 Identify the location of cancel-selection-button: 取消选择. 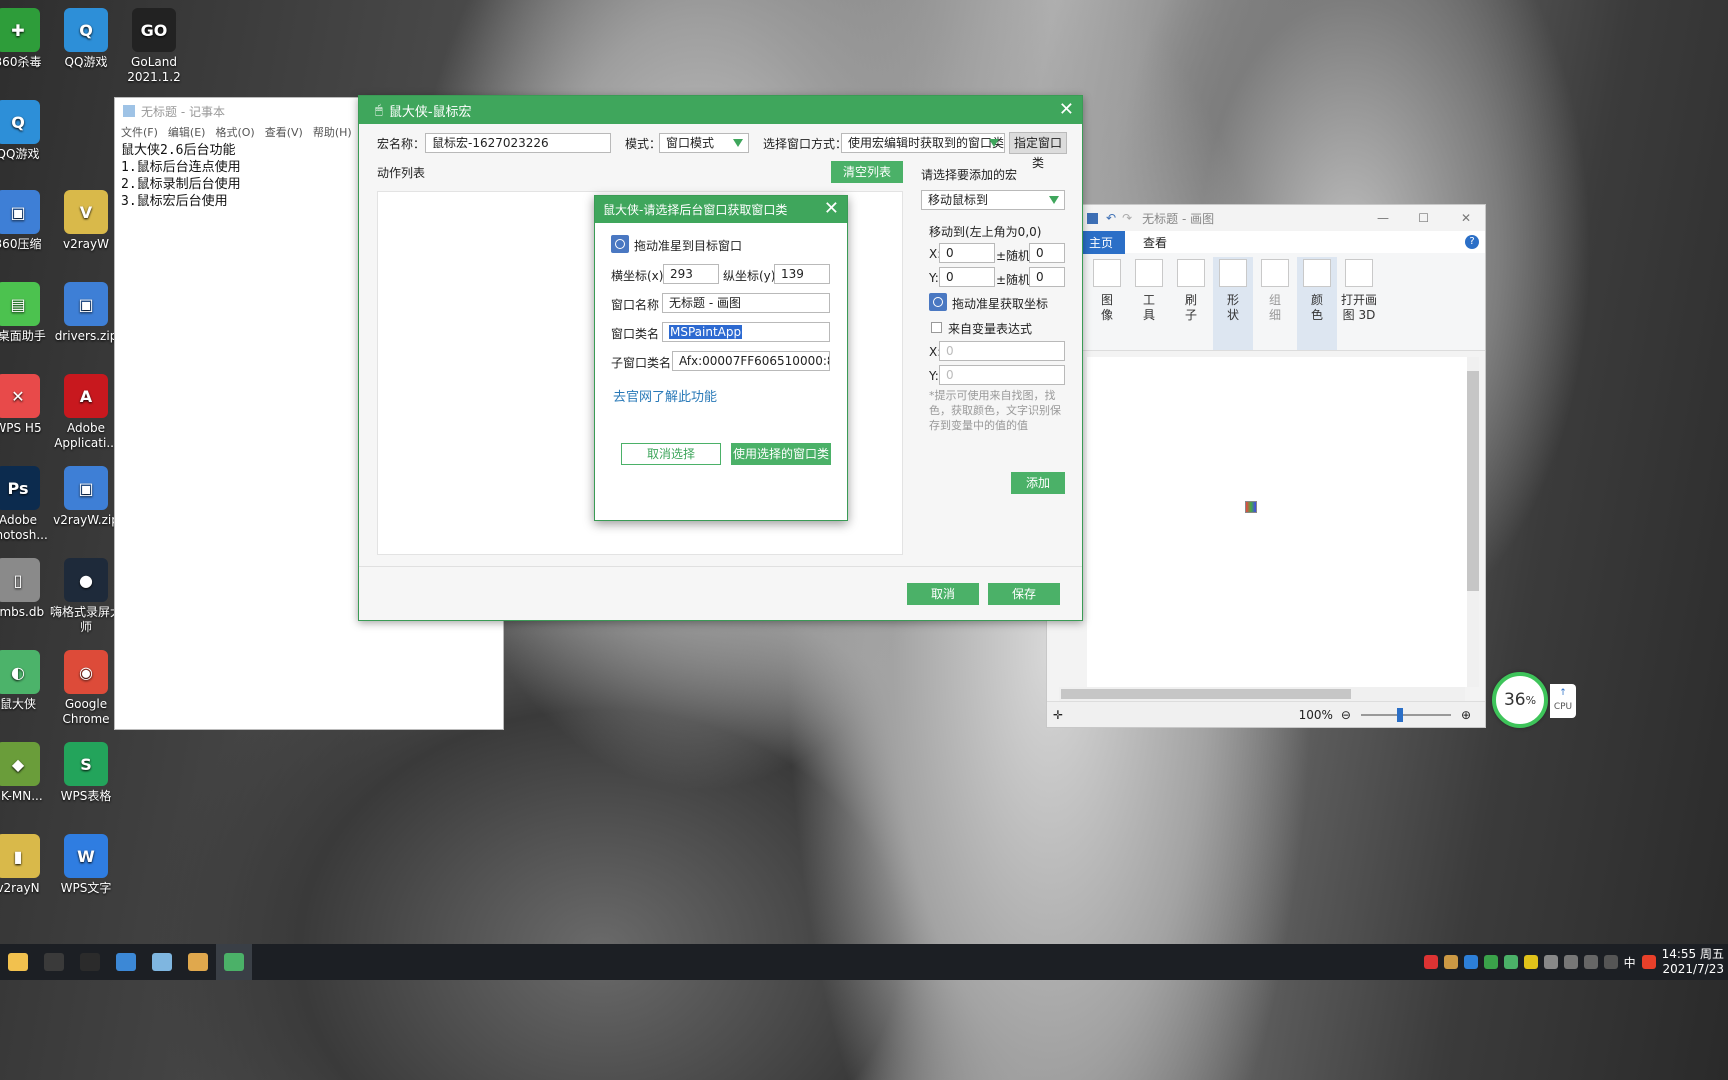
(671, 454).